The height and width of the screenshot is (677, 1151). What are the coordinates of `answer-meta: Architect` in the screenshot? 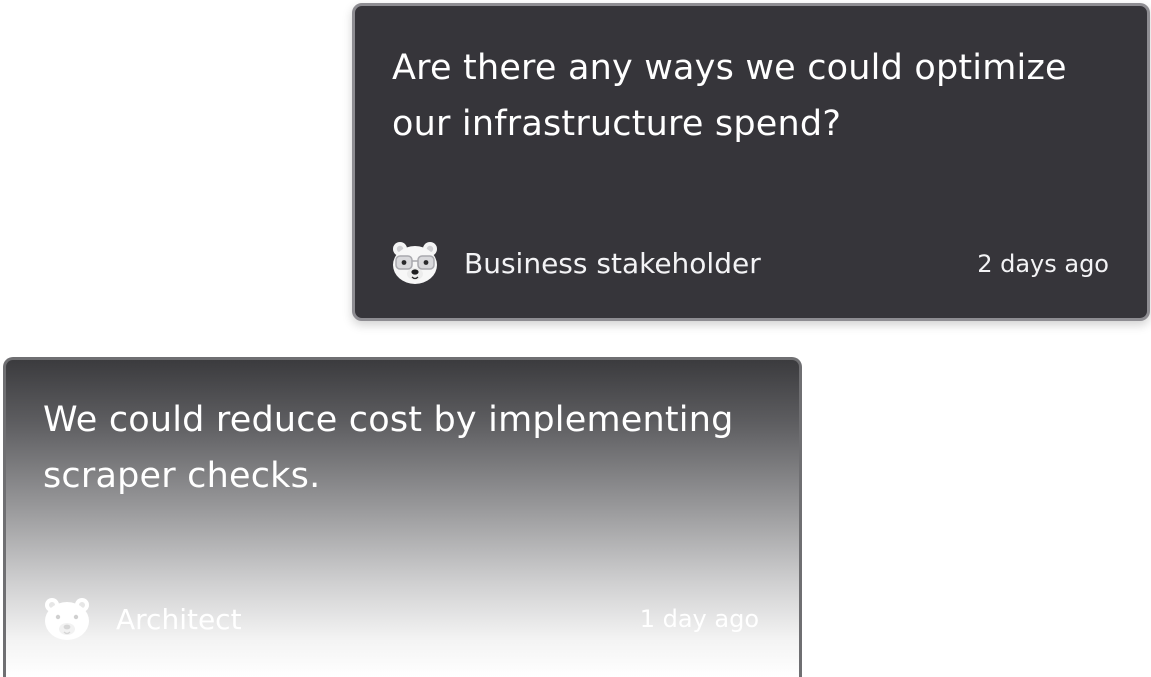 It's located at (142, 619).